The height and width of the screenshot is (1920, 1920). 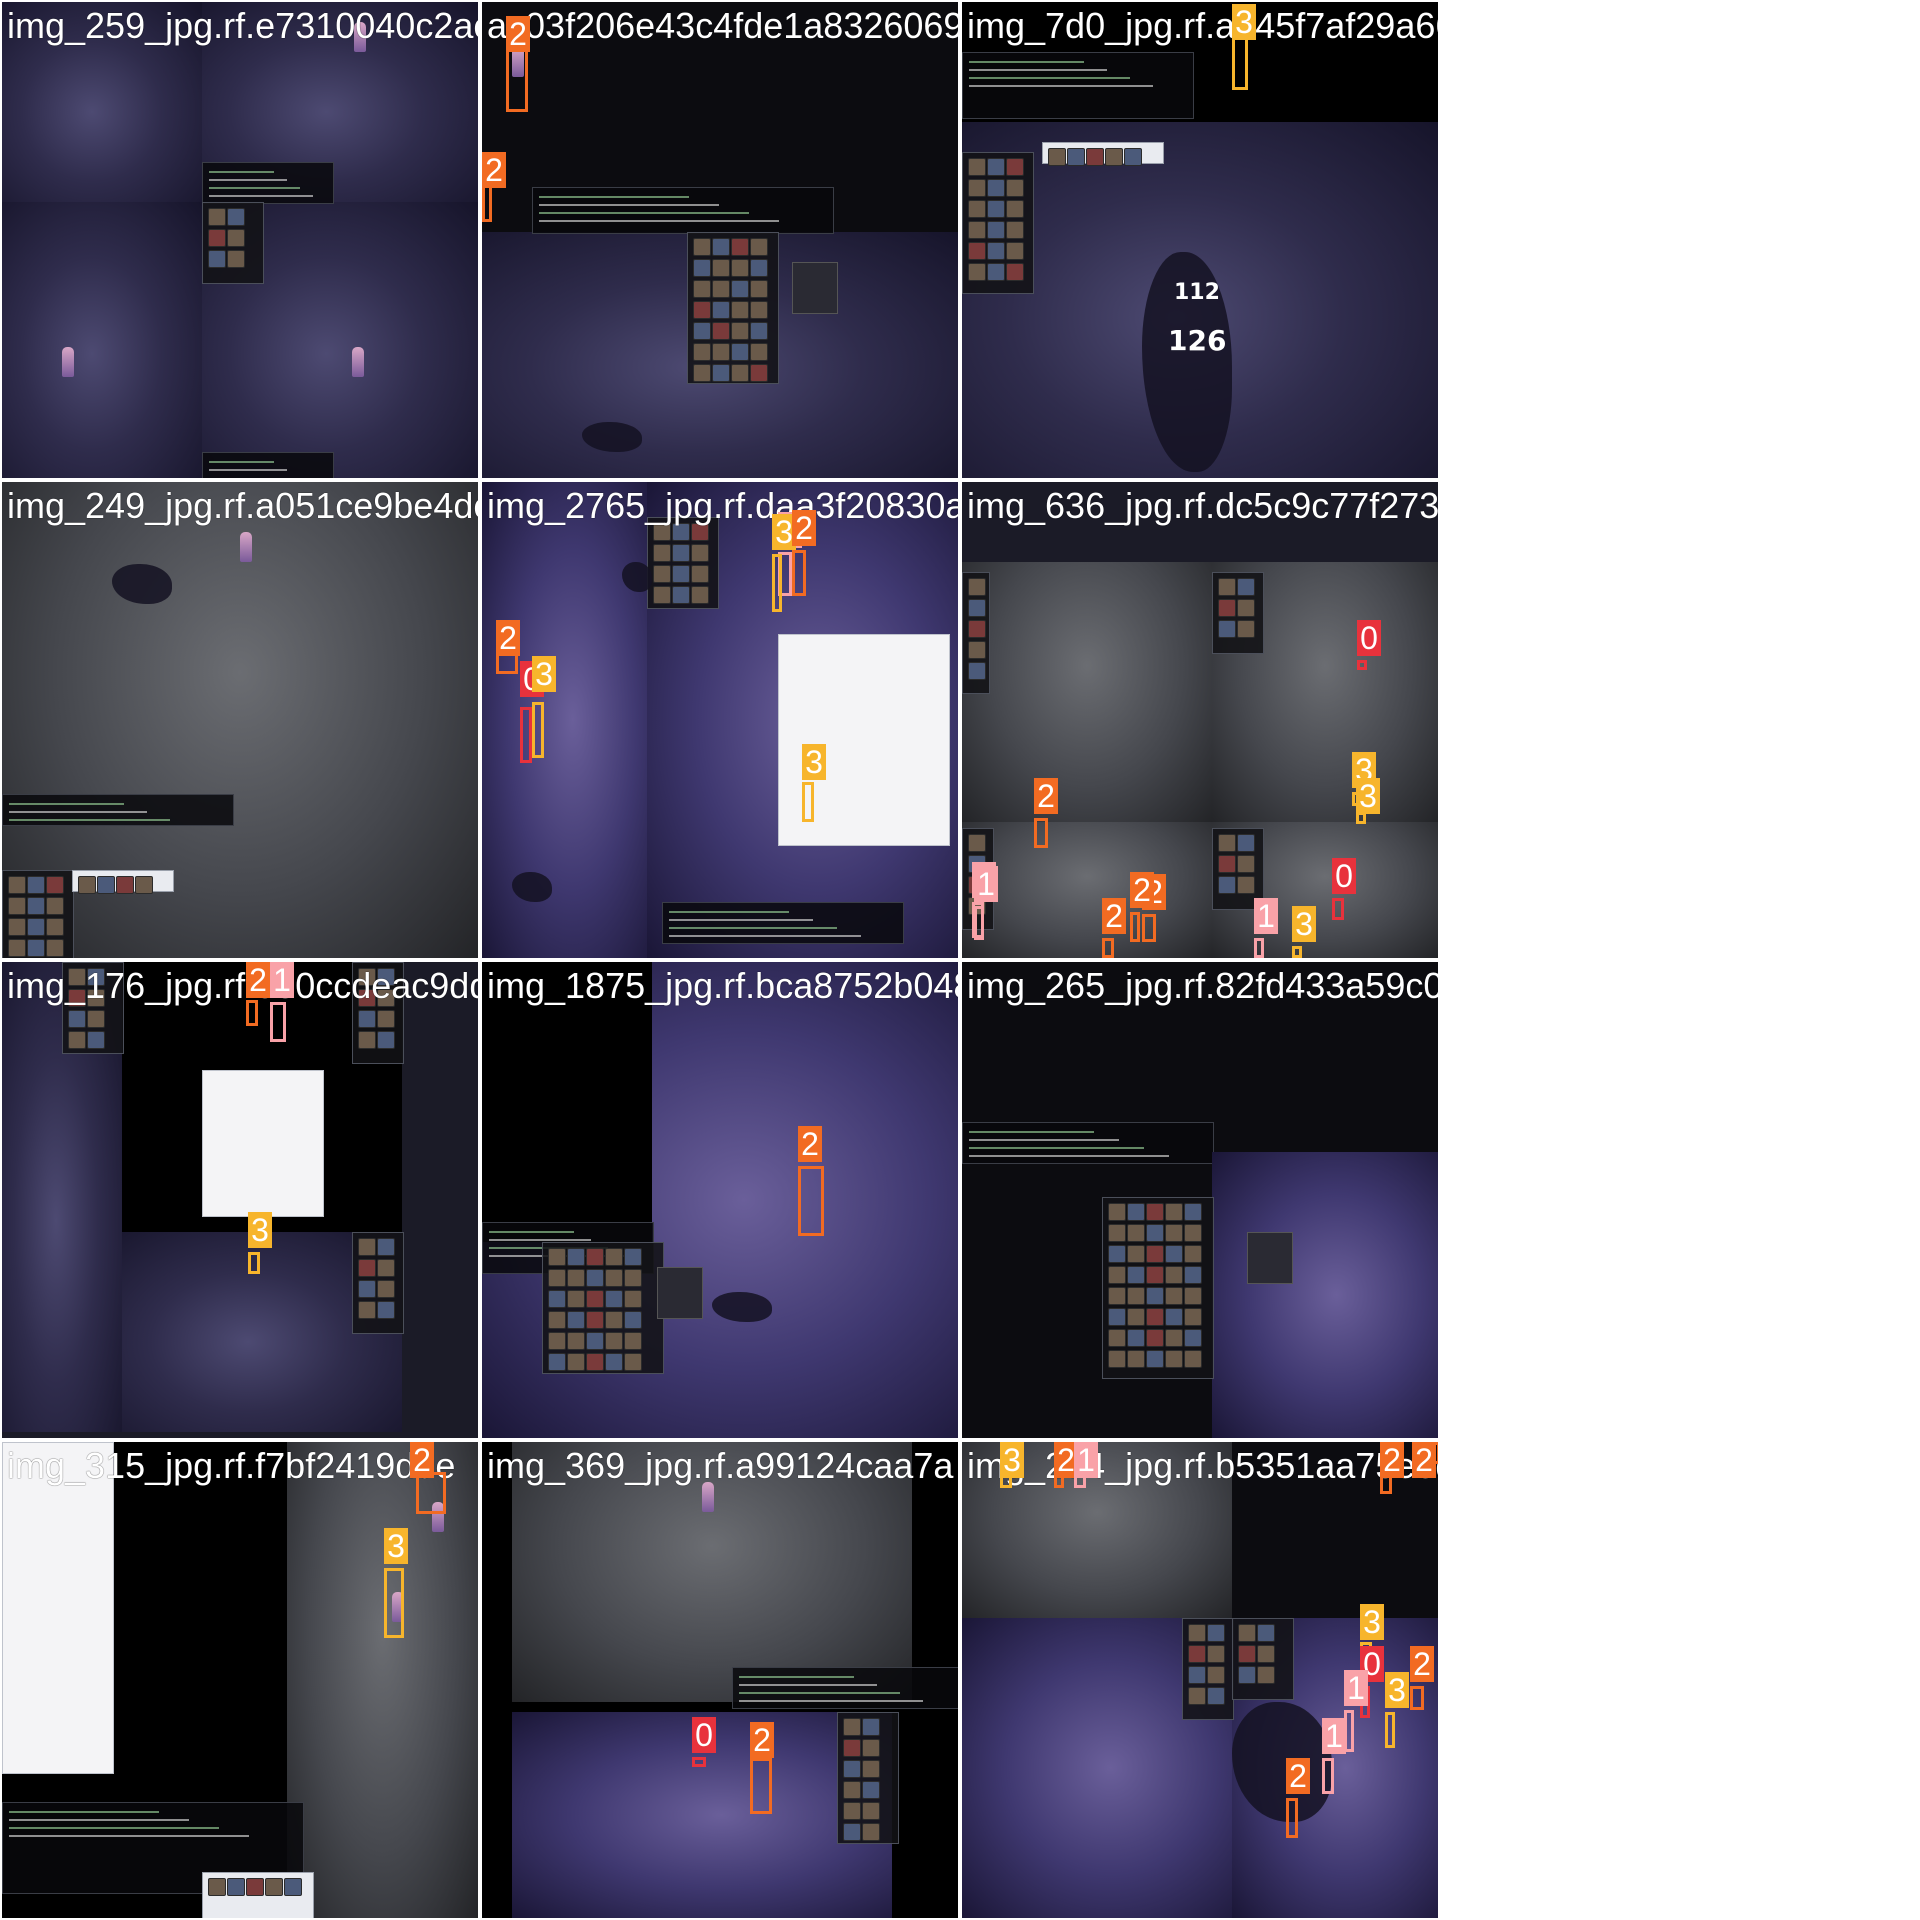 What do you see at coordinates (720, 1200) in the screenshot?
I see `mosaic-tile: img_1875_jpg.rf.bca8752b048ad6265 2` at bounding box center [720, 1200].